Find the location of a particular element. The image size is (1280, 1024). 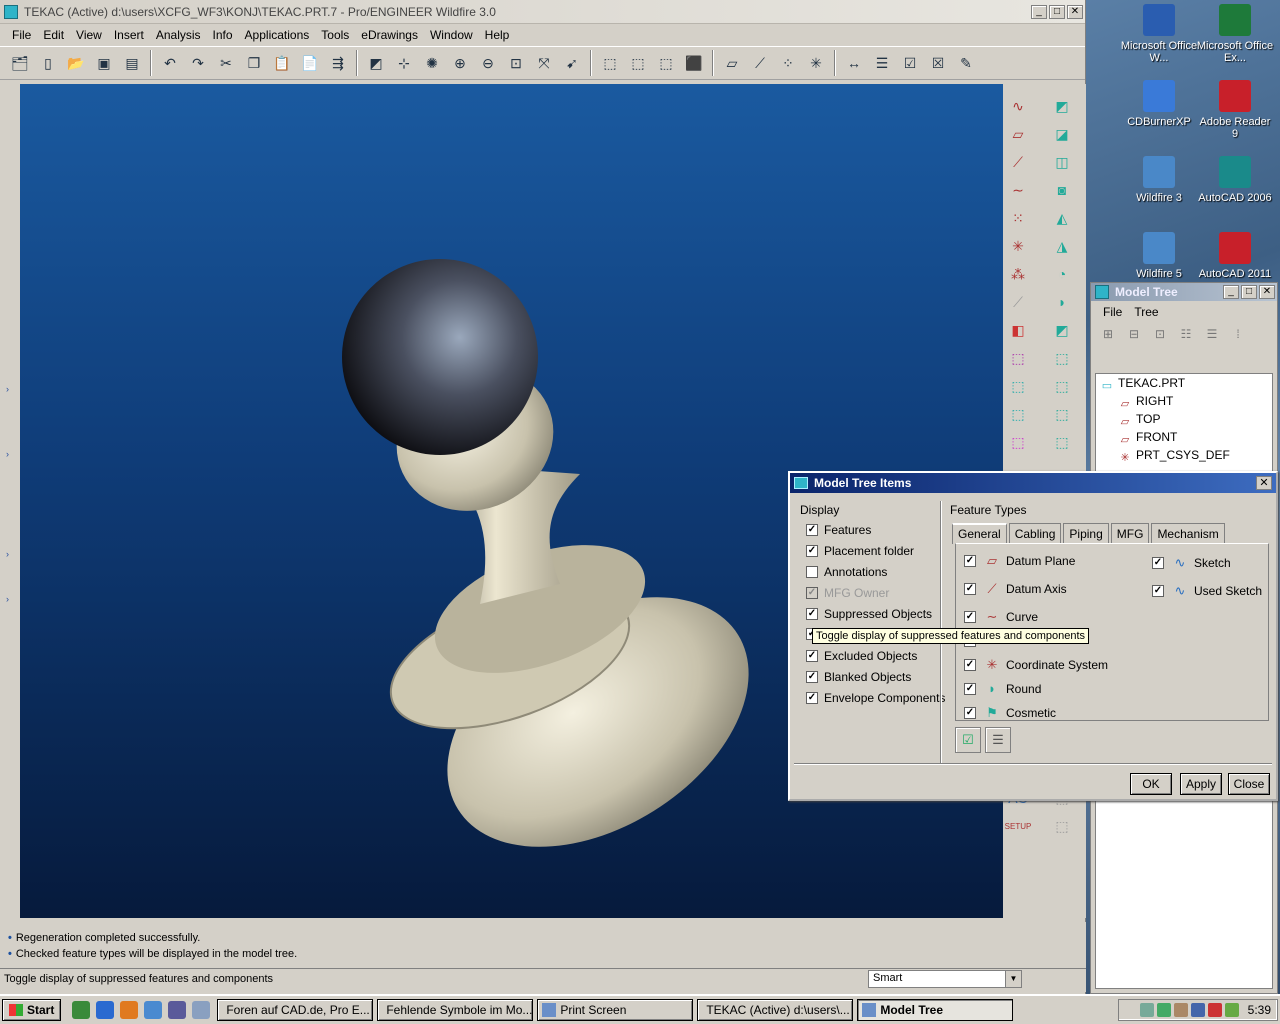

menu-help: Help is located at coordinates (497, 35).